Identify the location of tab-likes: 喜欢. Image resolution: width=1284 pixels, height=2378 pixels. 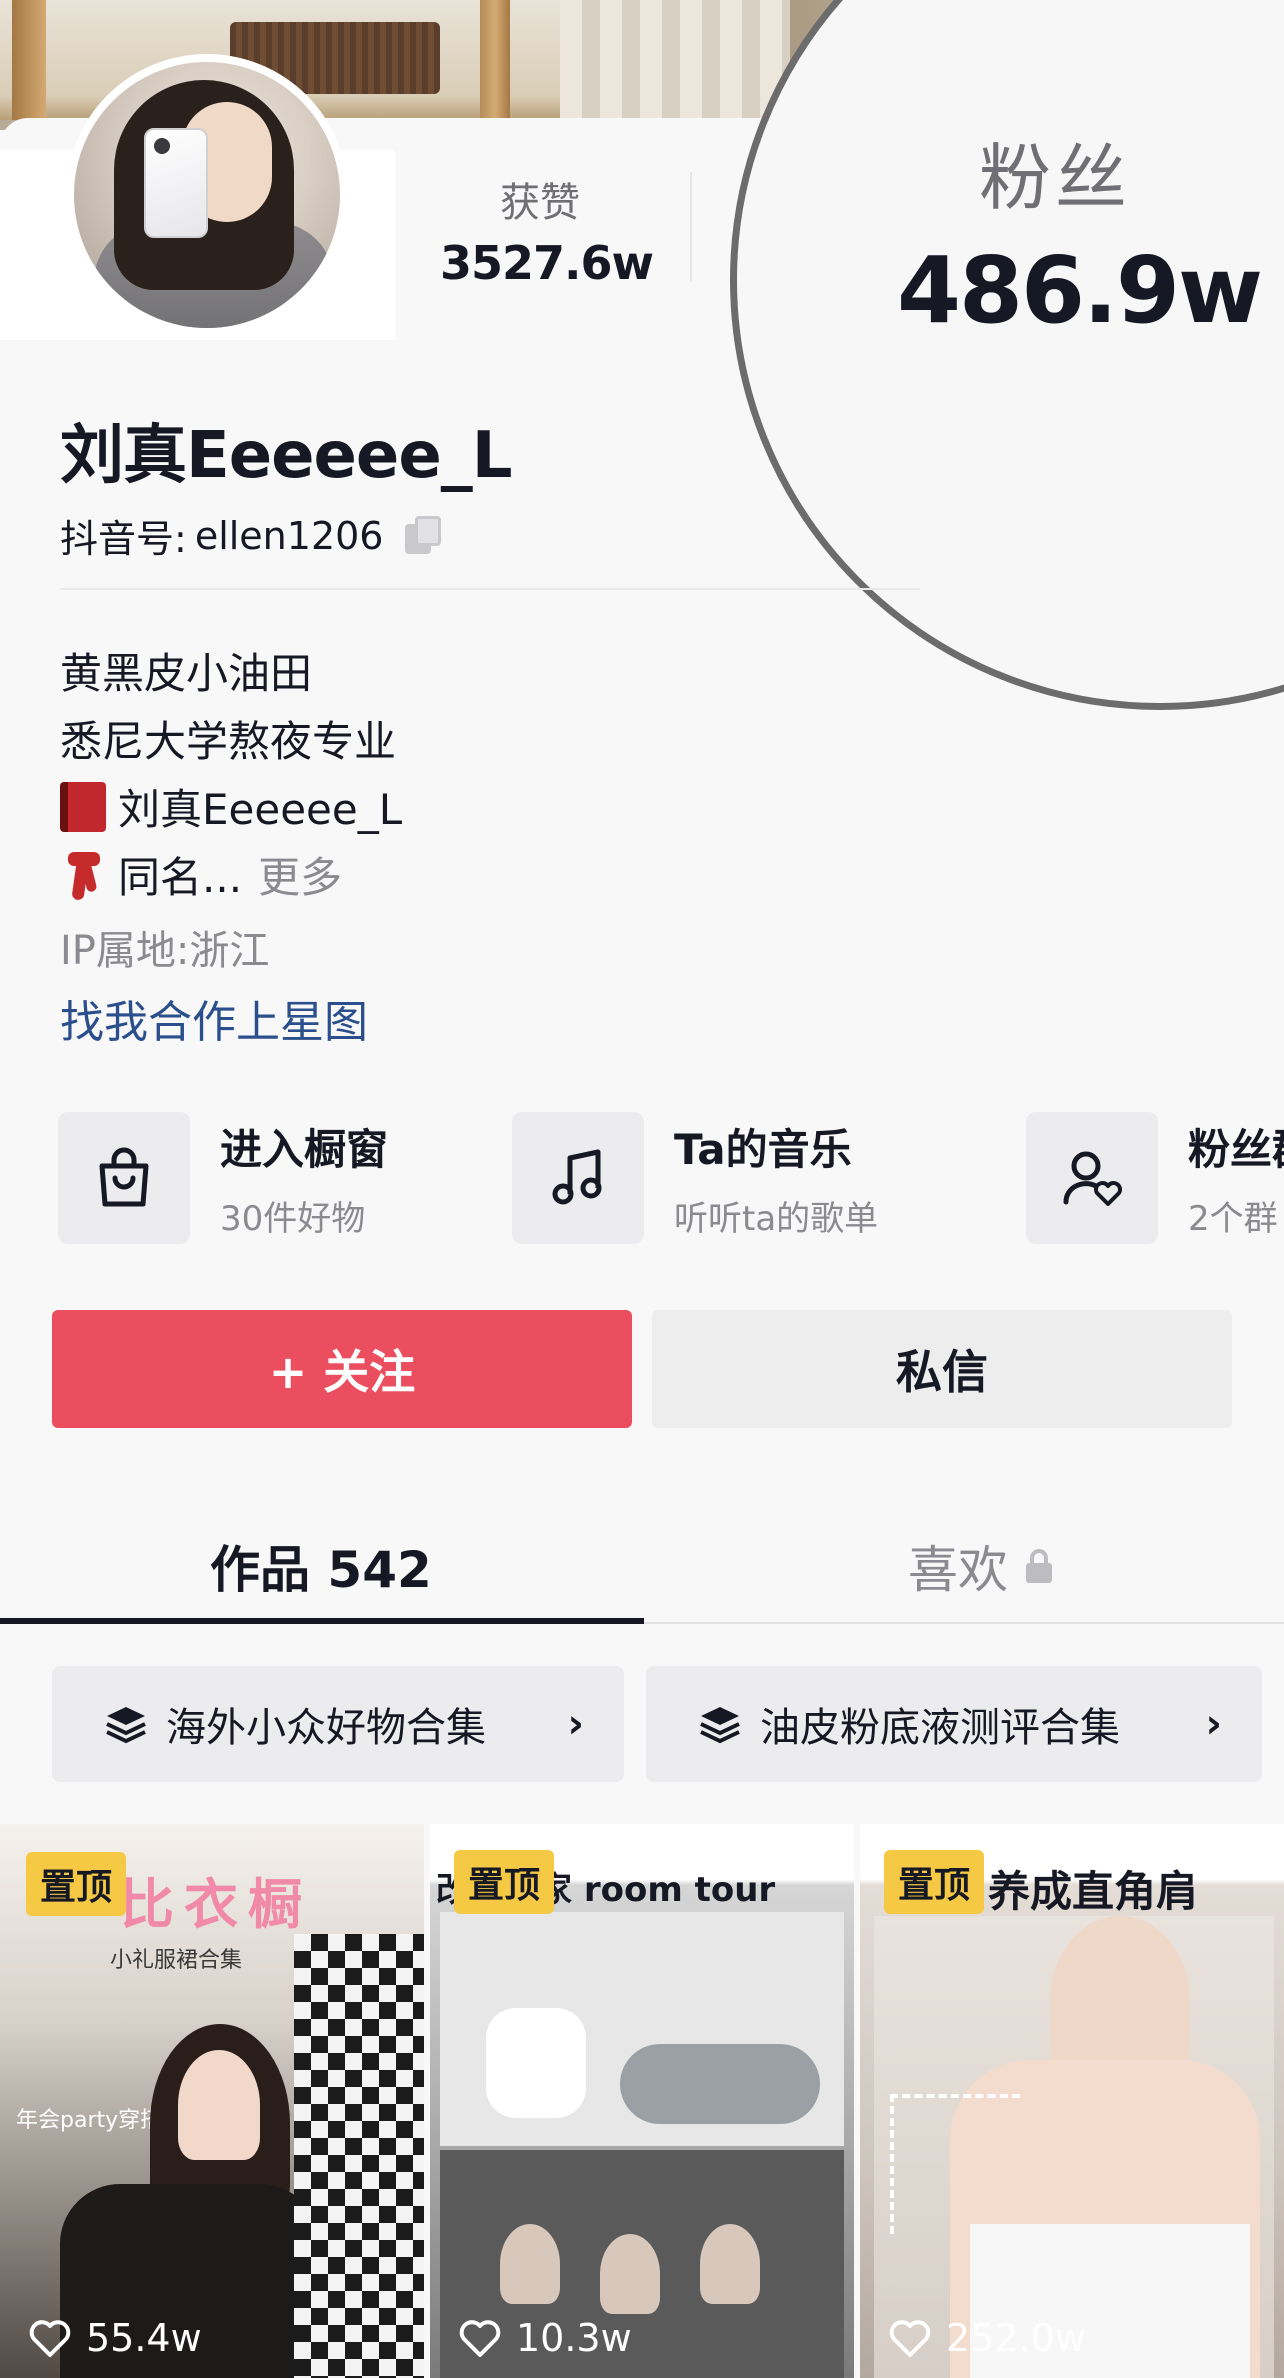
(980, 1566).